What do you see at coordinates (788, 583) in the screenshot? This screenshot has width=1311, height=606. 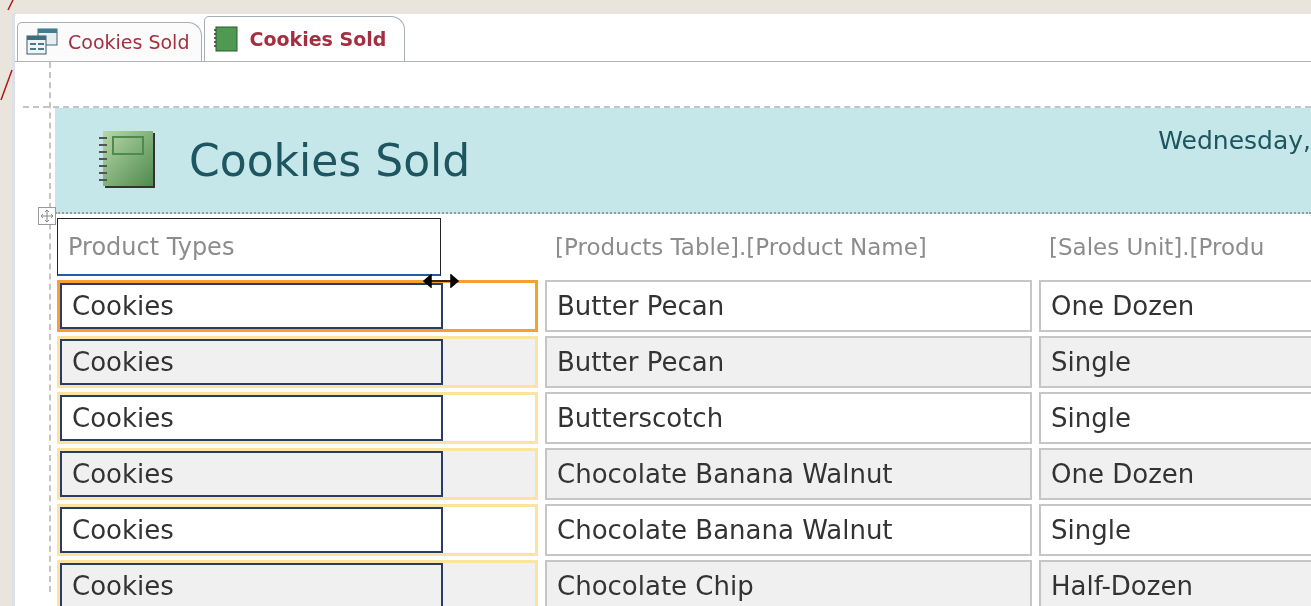 I see `text-box: Chocolate Chip` at bounding box center [788, 583].